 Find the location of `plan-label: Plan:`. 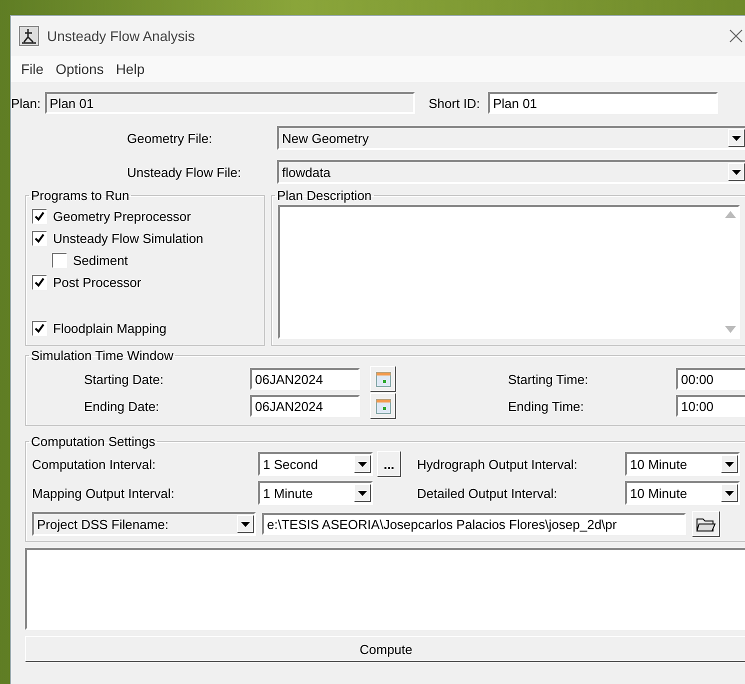

plan-label: Plan: is located at coordinates (26, 103).